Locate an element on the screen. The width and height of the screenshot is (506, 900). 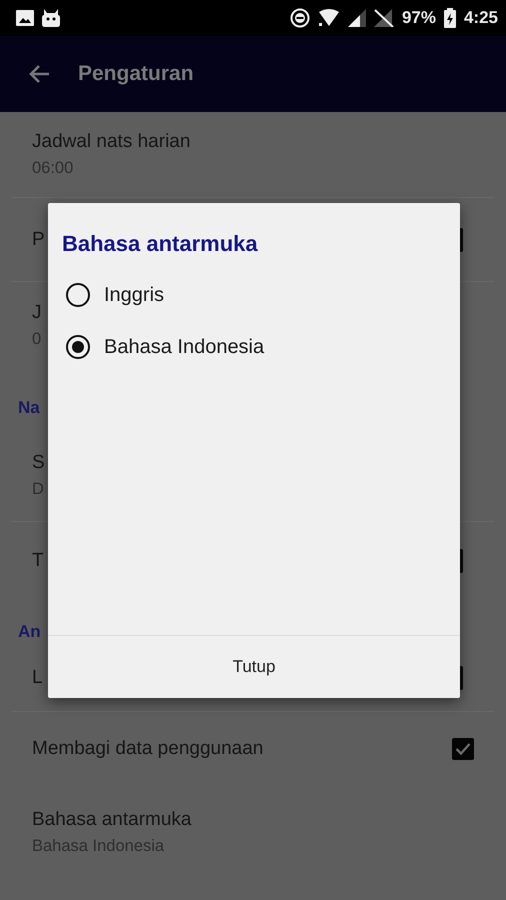
robot-icon is located at coordinates (51, 18).